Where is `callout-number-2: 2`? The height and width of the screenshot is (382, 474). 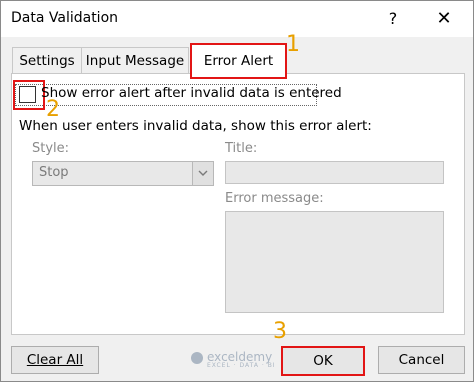 callout-number-2: 2 is located at coordinates (53, 109).